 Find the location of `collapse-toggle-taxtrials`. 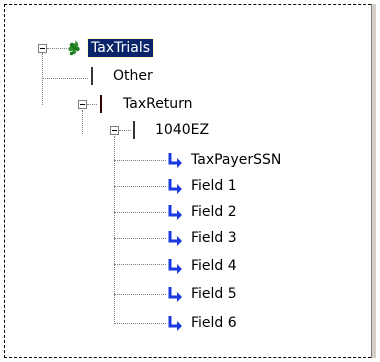

collapse-toggle-taxtrials is located at coordinates (42, 48).